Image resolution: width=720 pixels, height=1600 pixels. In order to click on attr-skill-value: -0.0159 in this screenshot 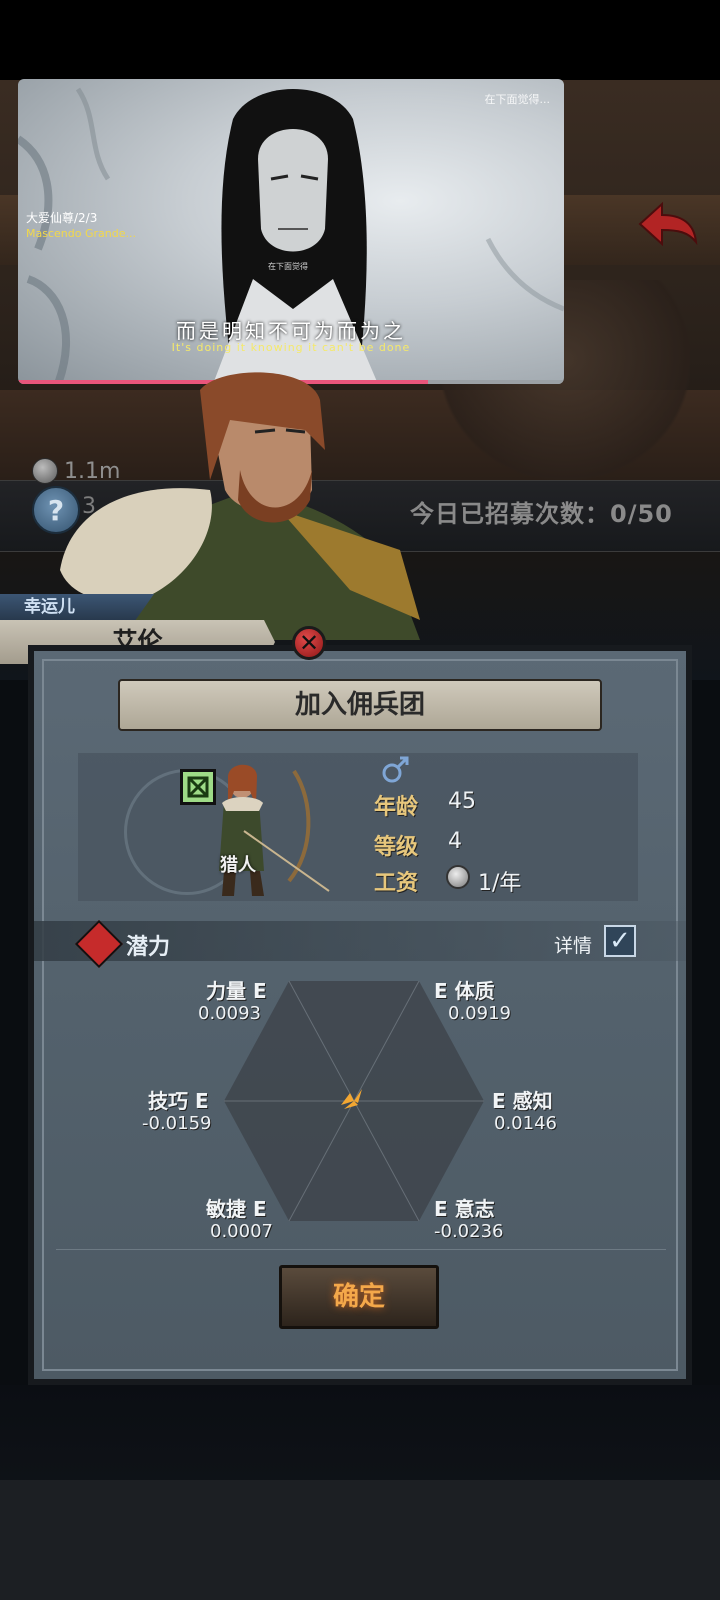, I will do `click(177, 1123)`.